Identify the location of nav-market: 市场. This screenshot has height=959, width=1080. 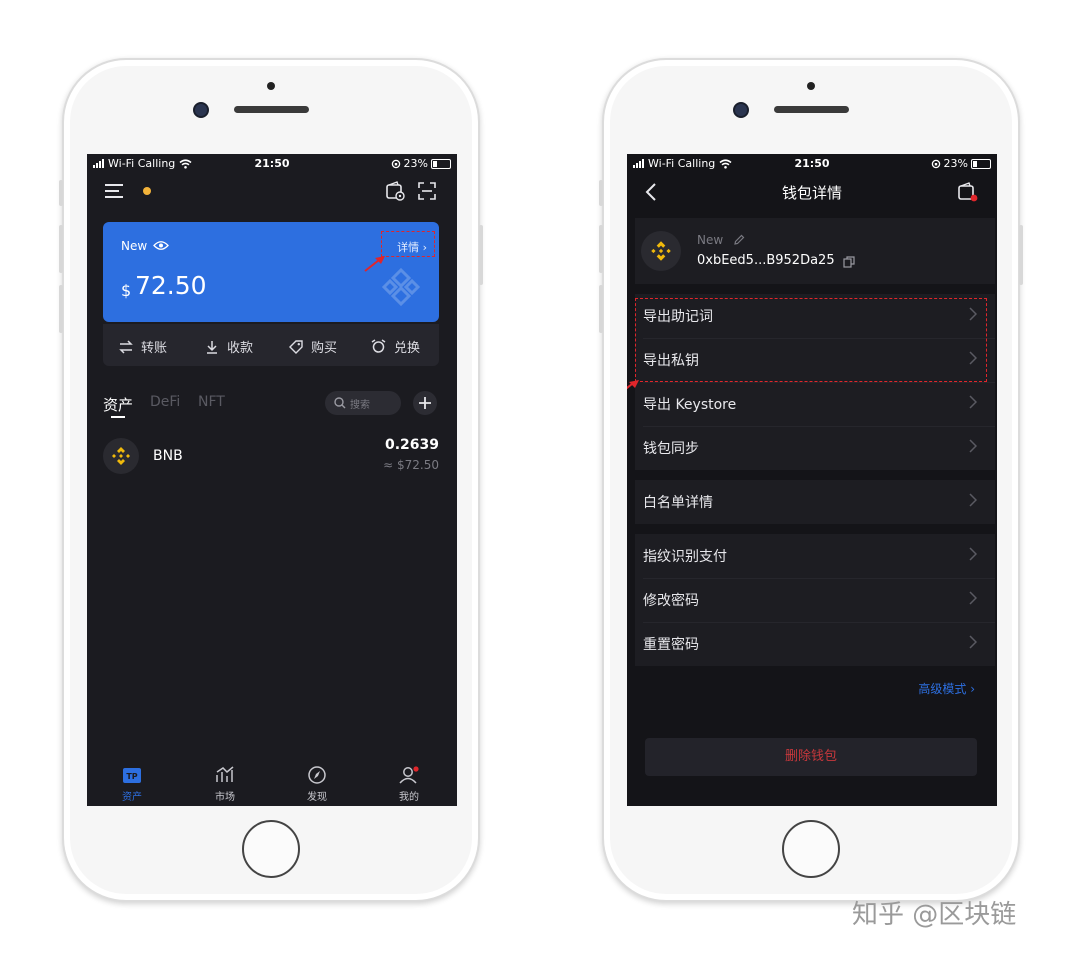
(225, 784).